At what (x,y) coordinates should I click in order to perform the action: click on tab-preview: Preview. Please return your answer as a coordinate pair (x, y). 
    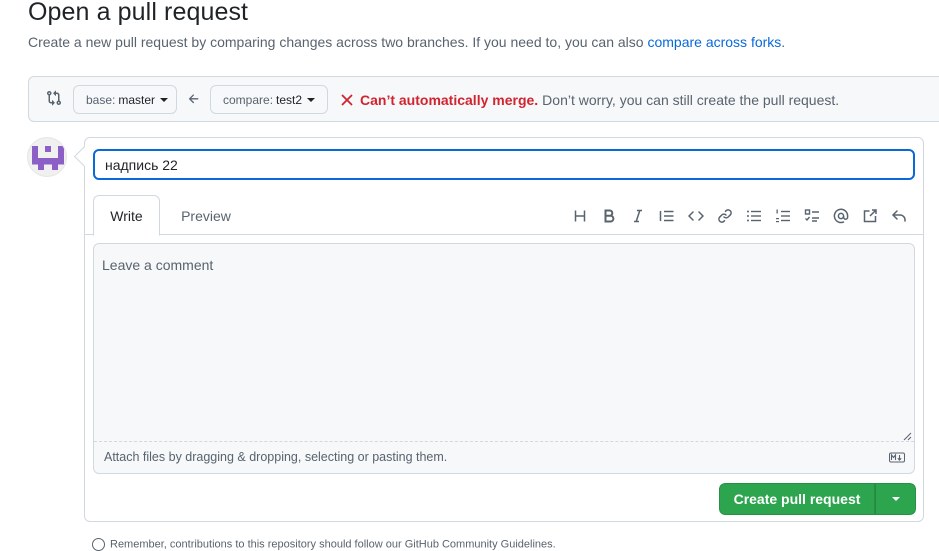
    Looking at the image, I should click on (206, 215).